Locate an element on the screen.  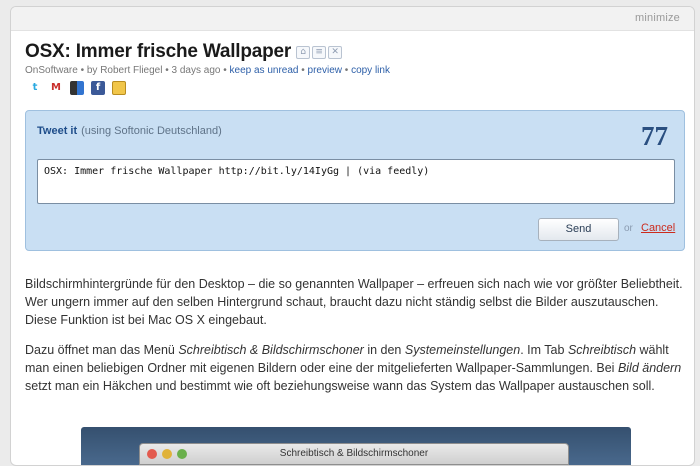
note-icon: ≡ is located at coordinates (319, 52).